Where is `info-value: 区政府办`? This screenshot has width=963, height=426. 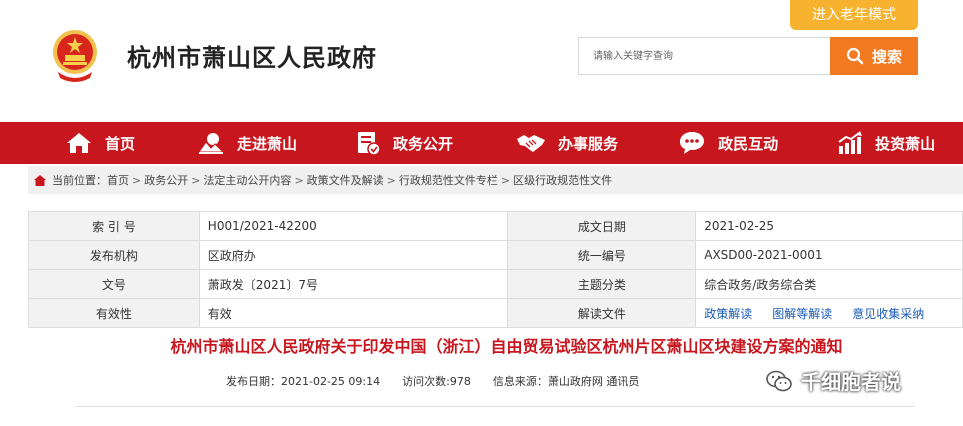
info-value: 区政府办 is located at coordinates (353, 255).